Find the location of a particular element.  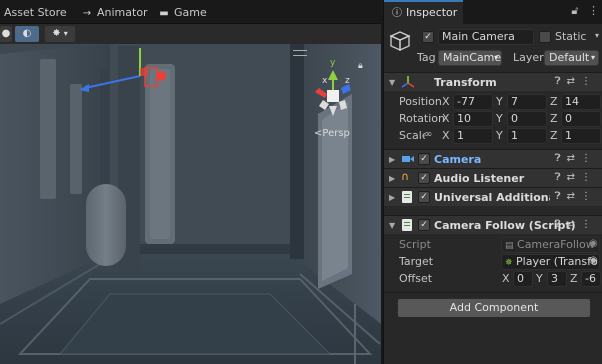

gameobject-active-checkbox: ✓ is located at coordinates (428, 37).